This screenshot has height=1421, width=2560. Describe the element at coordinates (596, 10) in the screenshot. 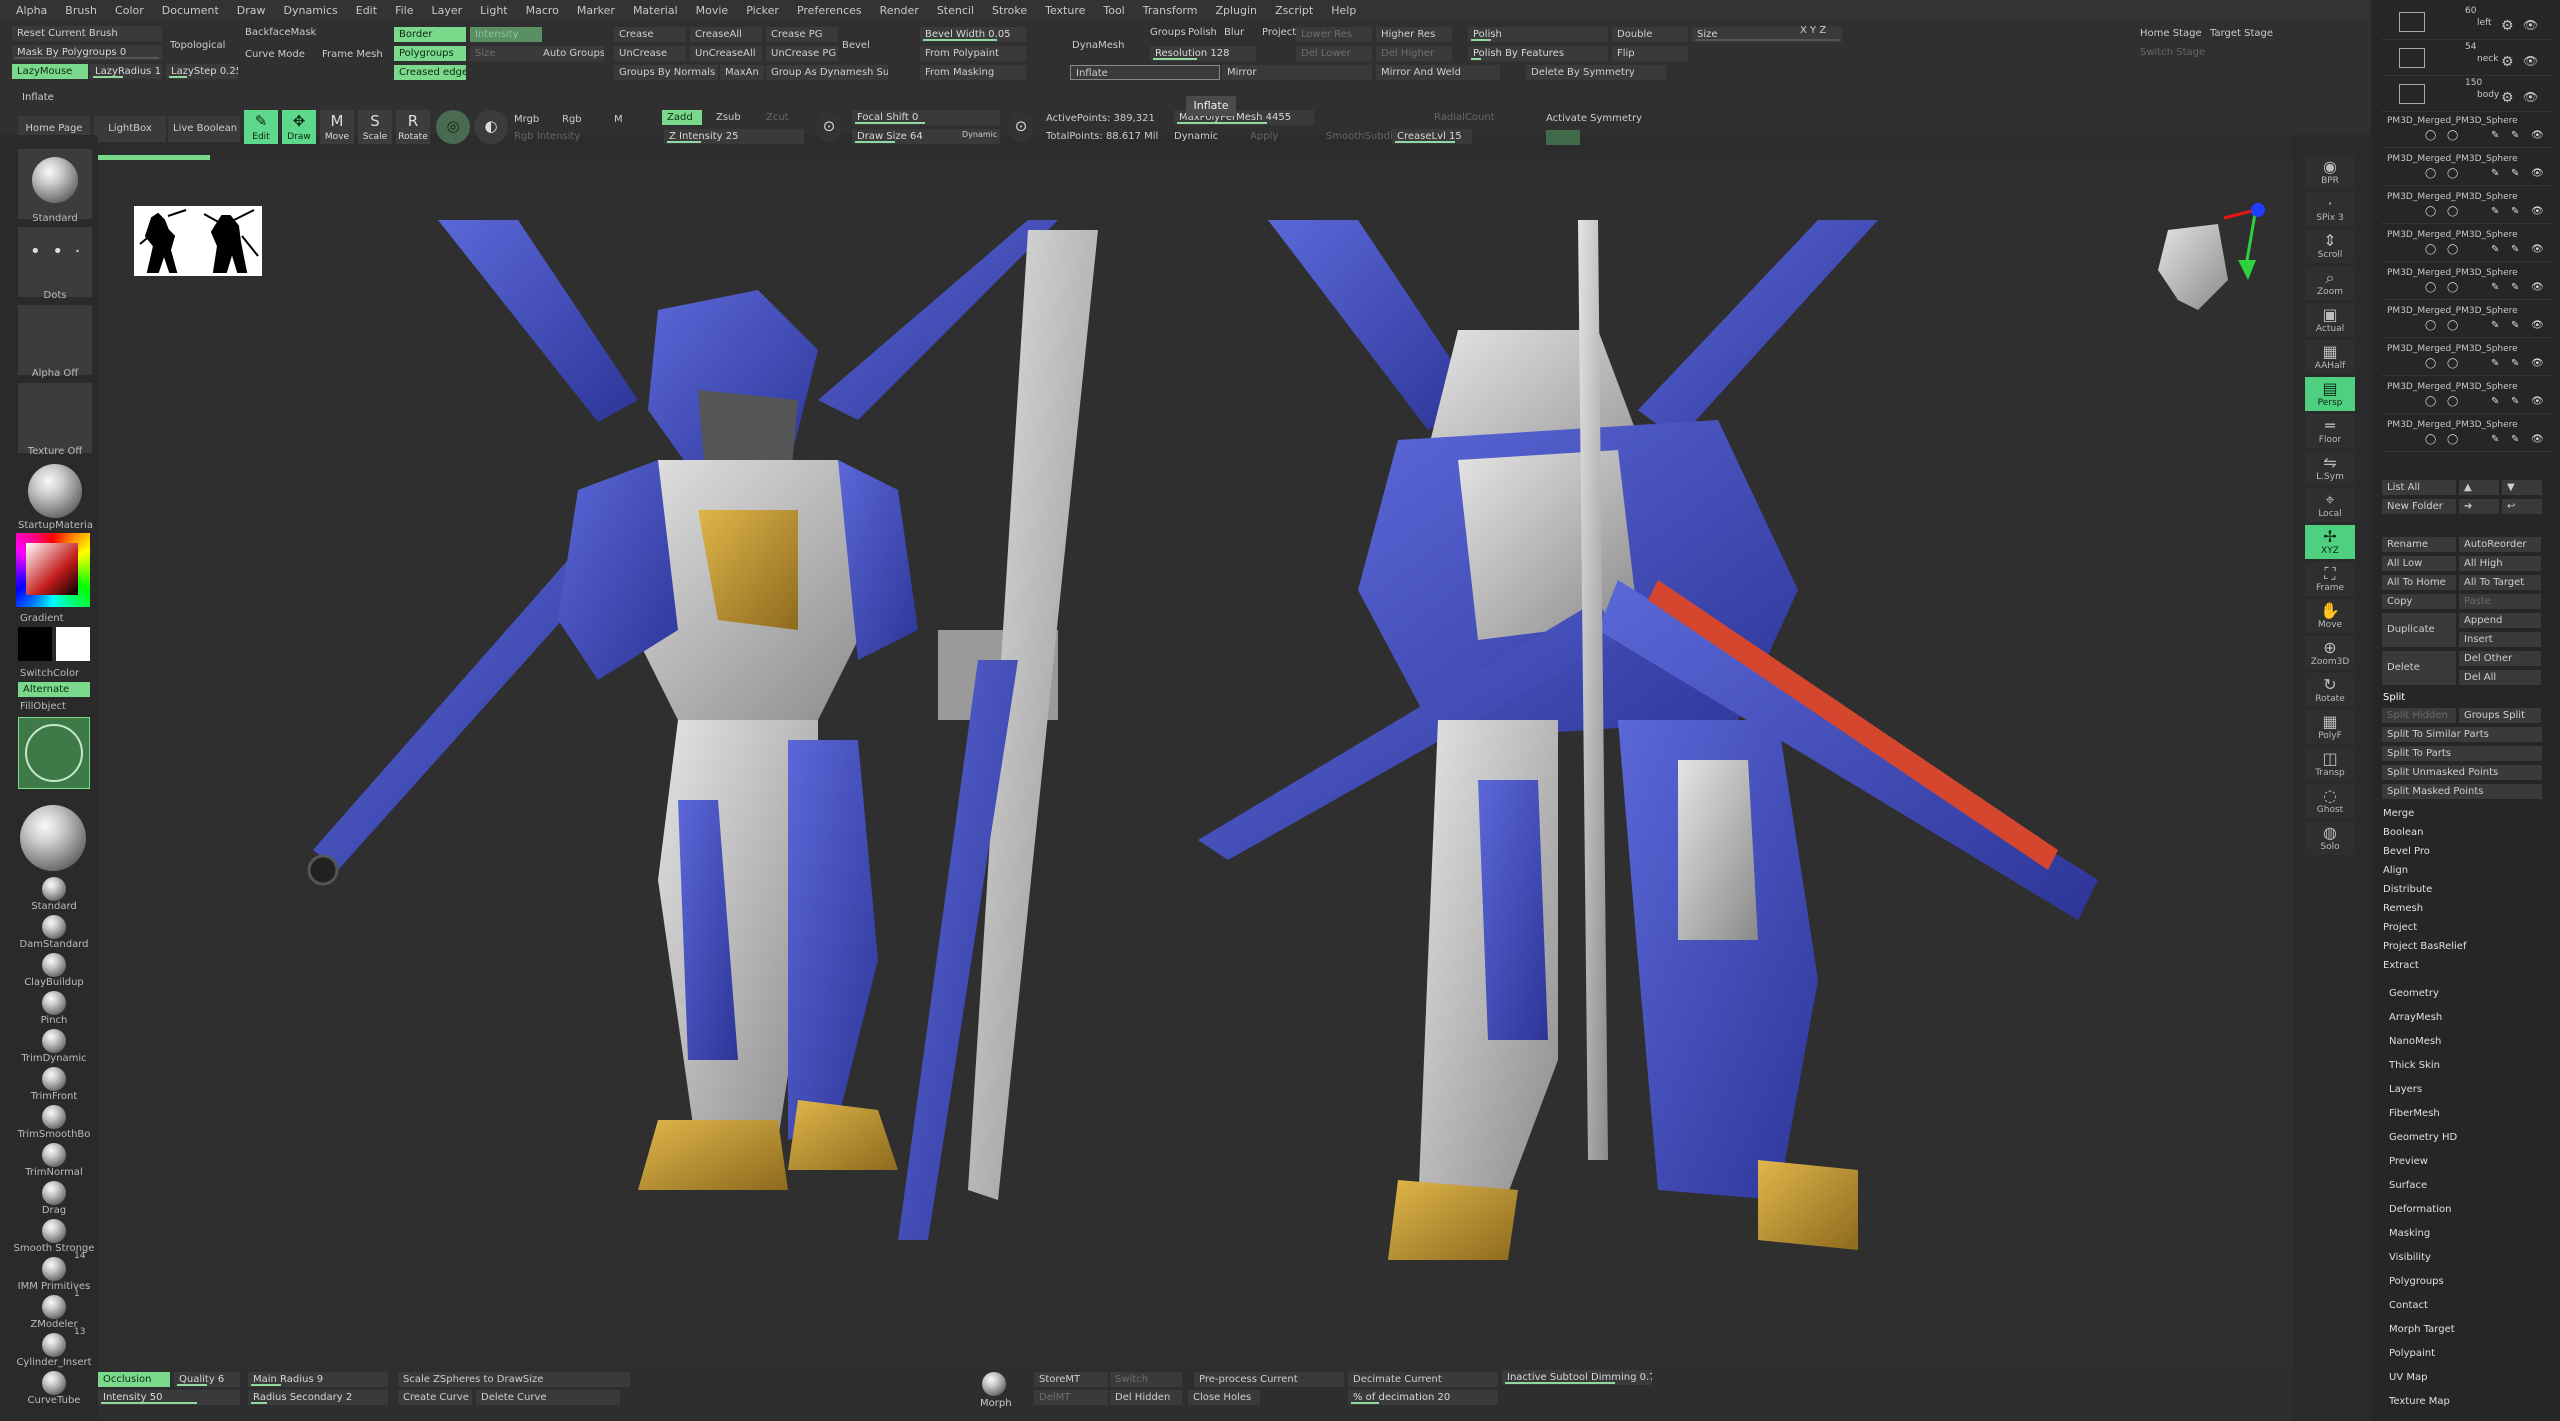

I see `menu-marker: Marker` at that location.